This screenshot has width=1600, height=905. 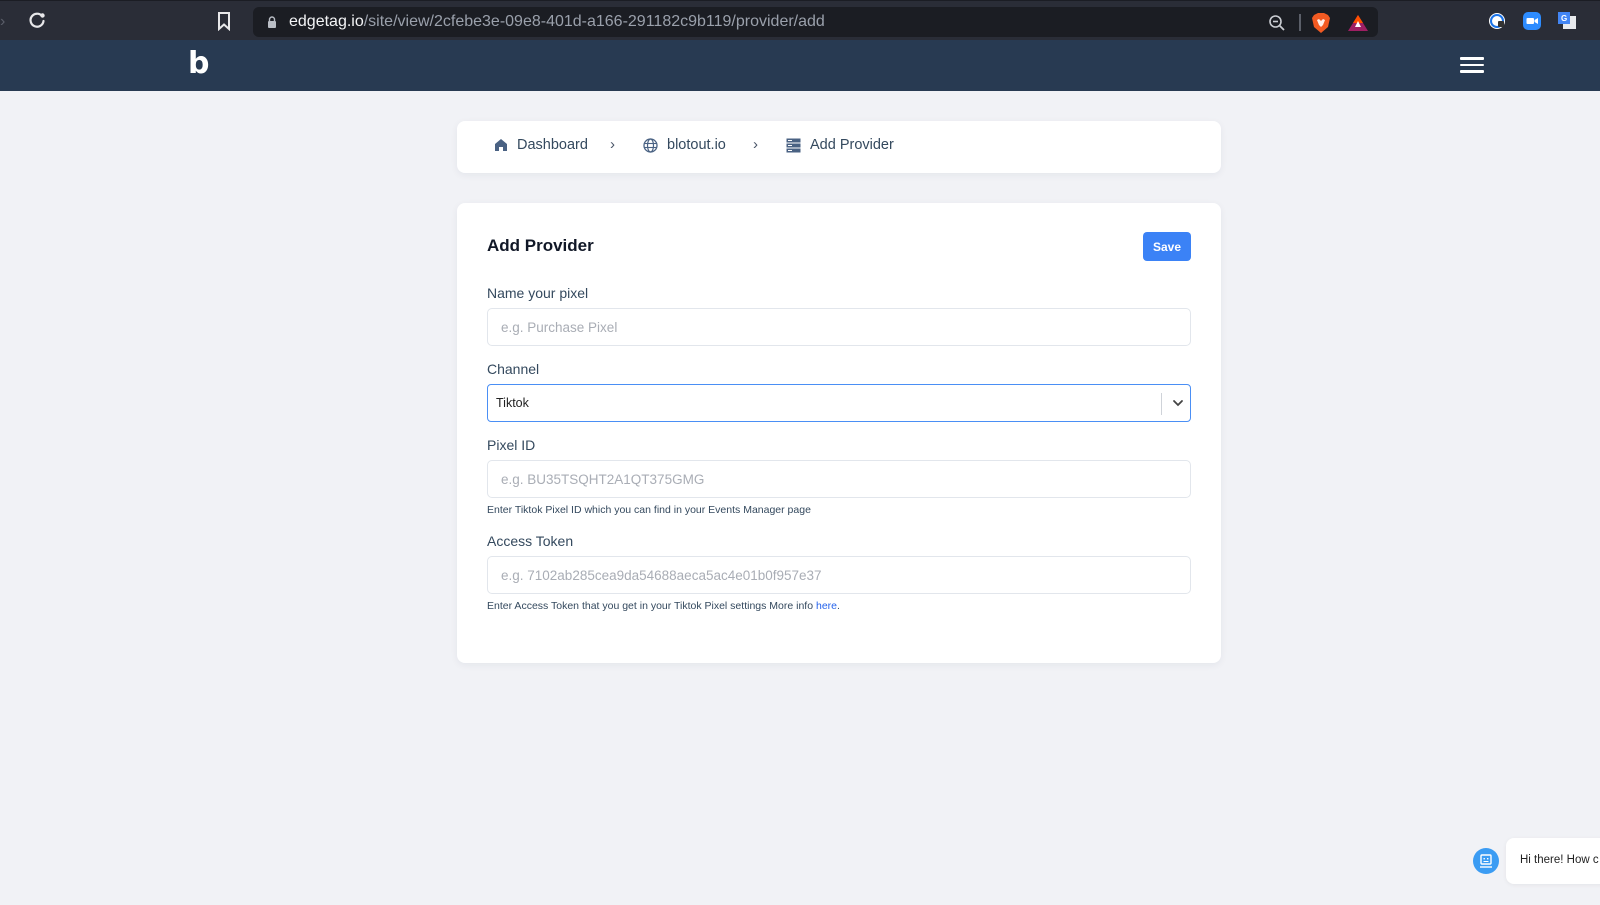 I want to click on globe-icon, so click(x=650, y=145).